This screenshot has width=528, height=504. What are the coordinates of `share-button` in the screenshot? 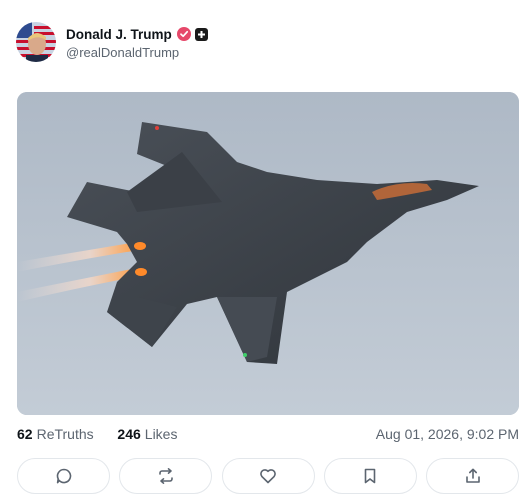 It's located at (472, 476).